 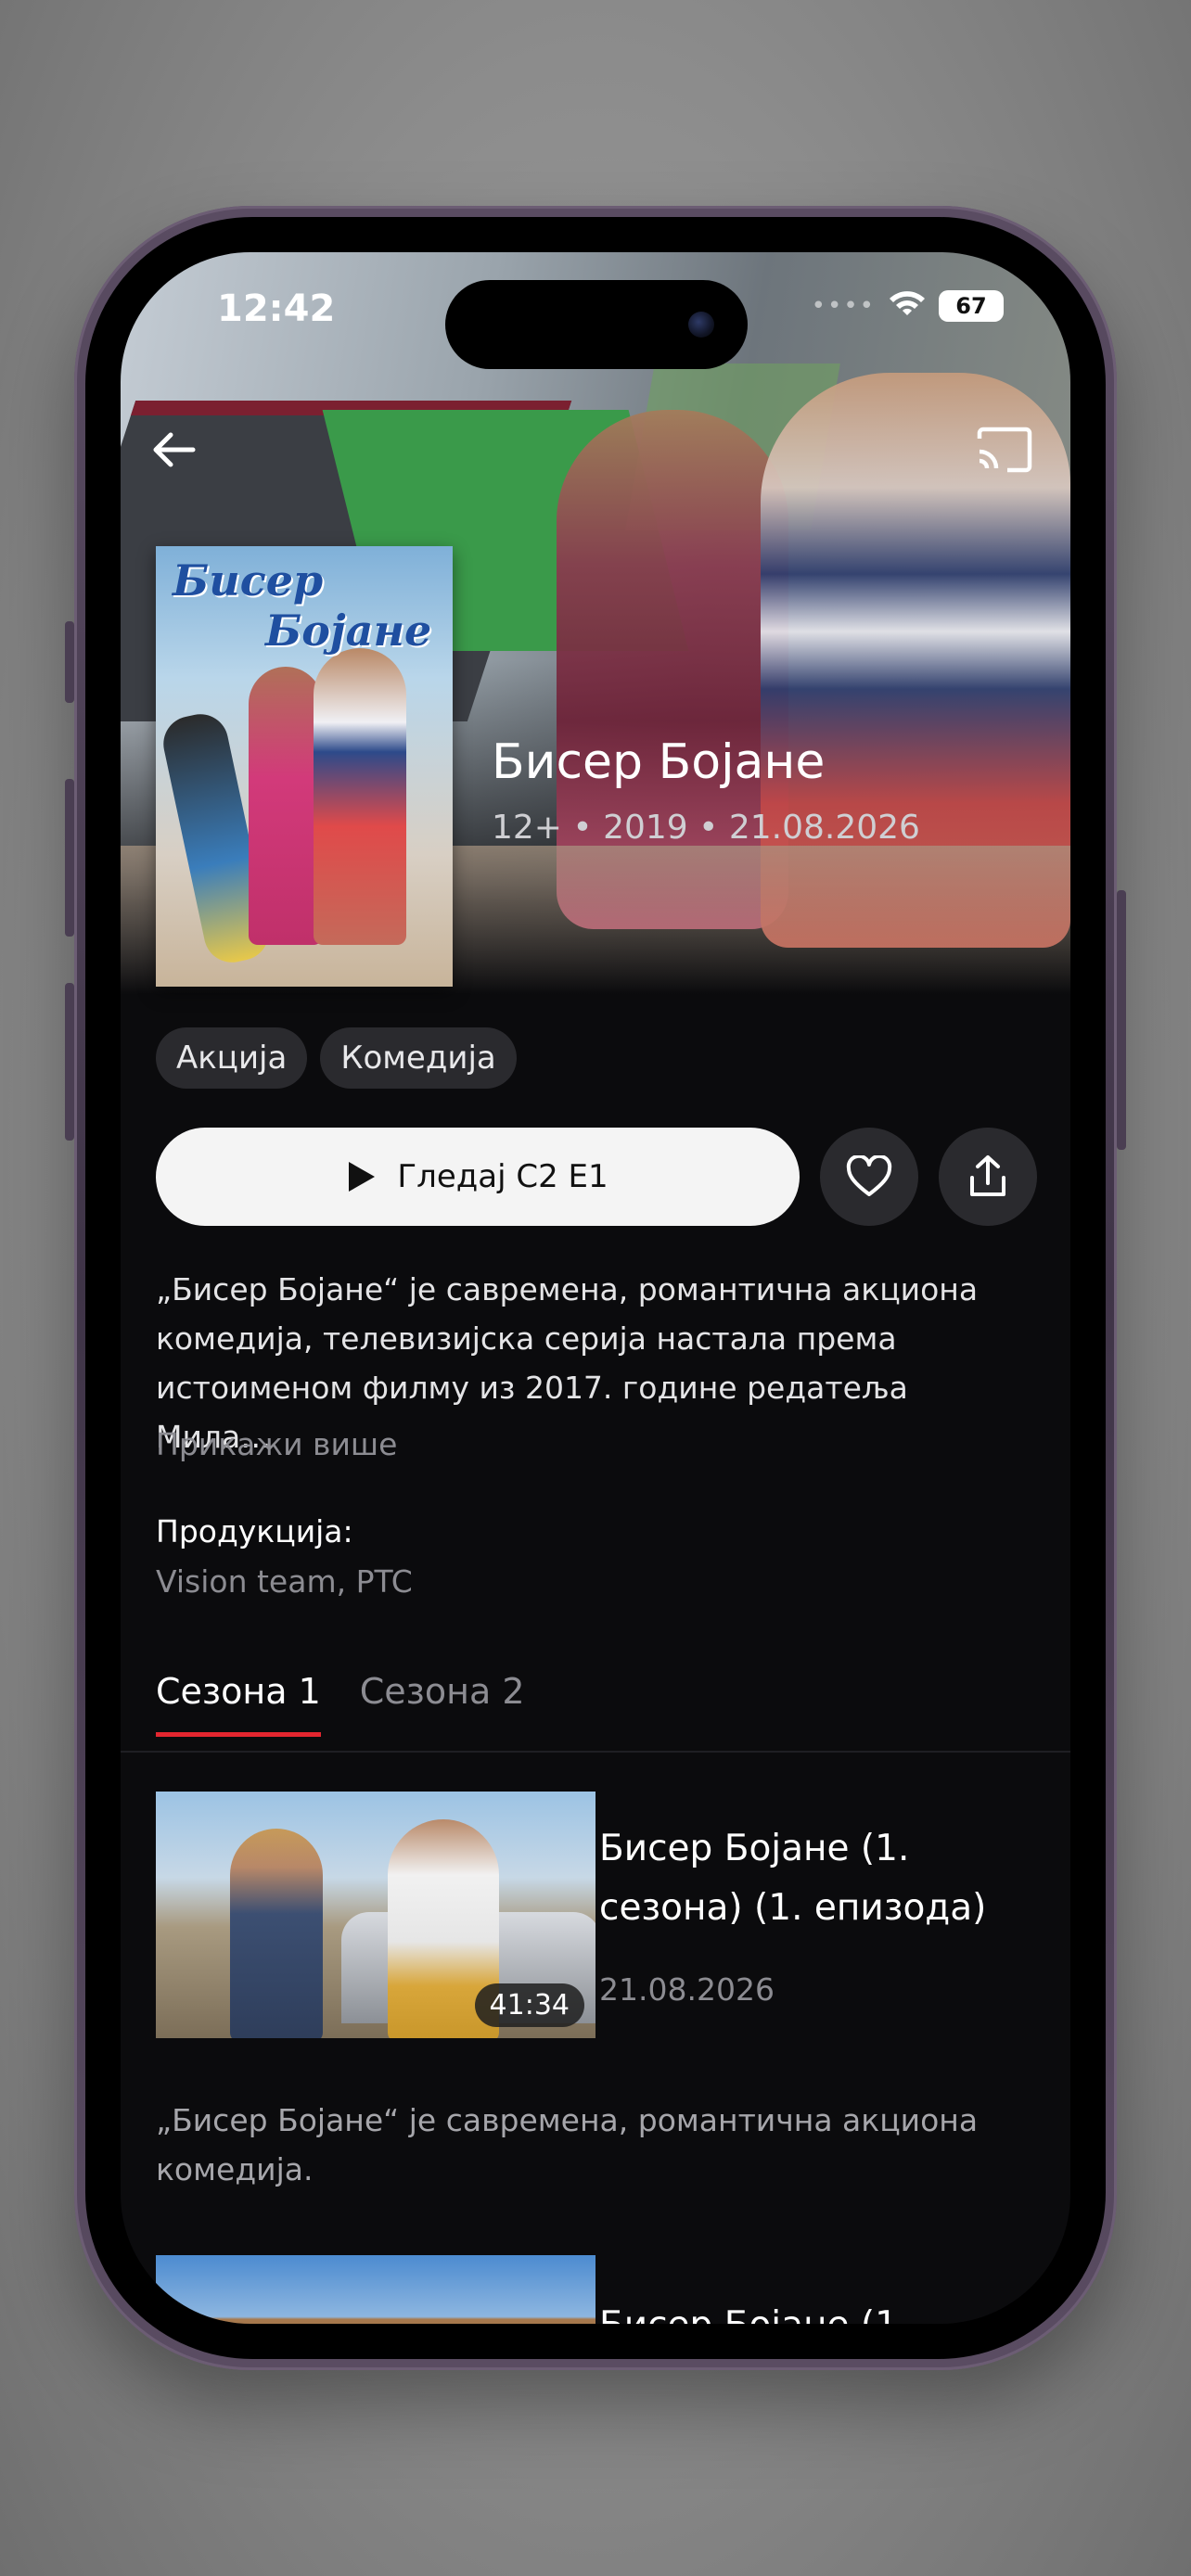 I want to click on genre-tag: Комедија, so click(x=418, y=1058).